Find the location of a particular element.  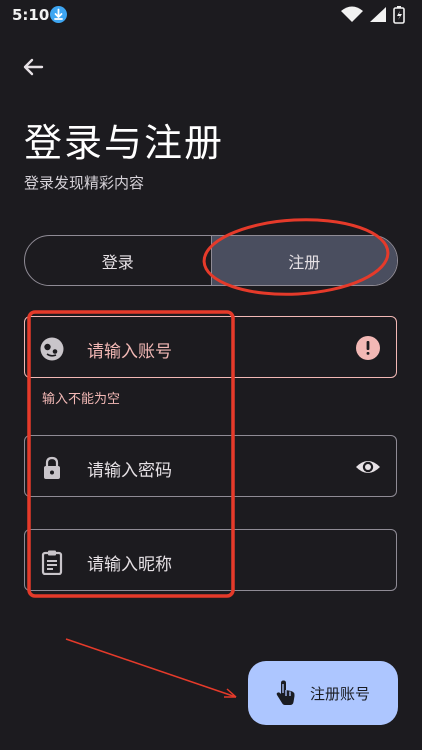

download-icon is located at coordinates (58, 14).